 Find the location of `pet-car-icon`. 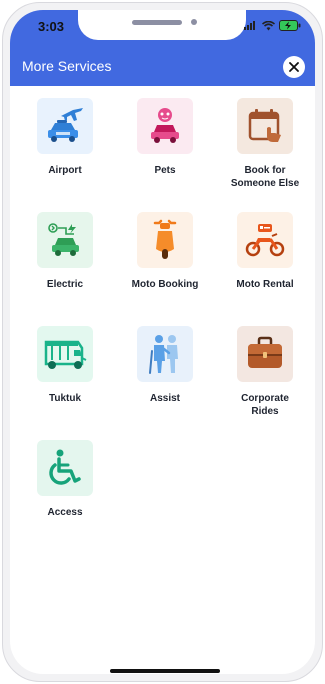

pet-car-icon is located at coordinates (165, 125).